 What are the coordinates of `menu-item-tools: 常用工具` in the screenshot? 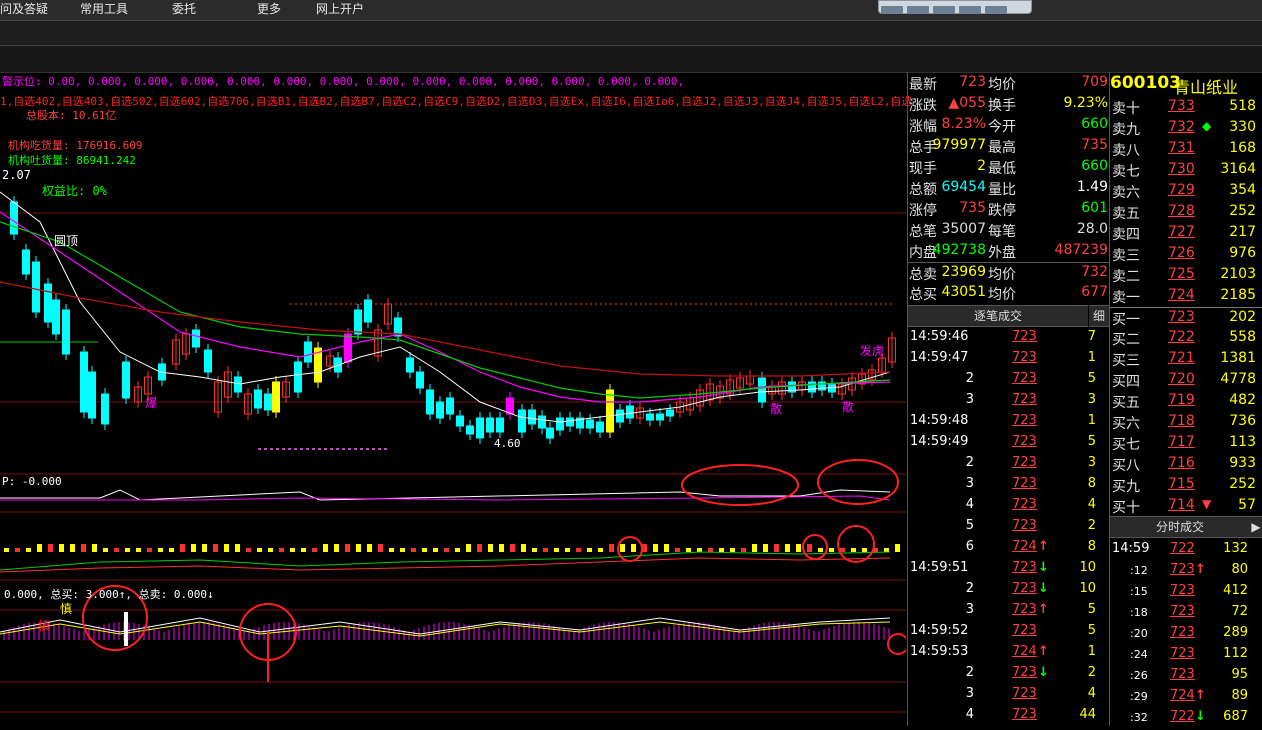 It's located at (104, 10).